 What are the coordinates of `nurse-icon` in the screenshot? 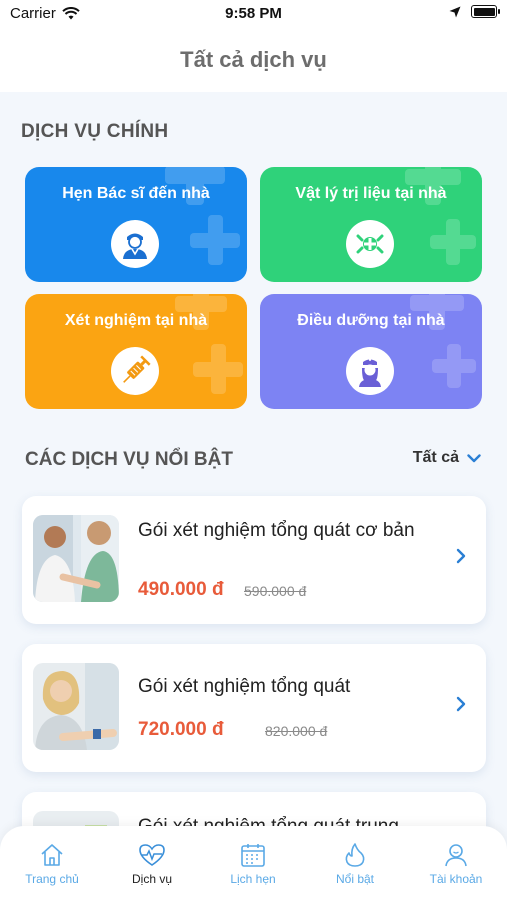 It's located at (370, 371).